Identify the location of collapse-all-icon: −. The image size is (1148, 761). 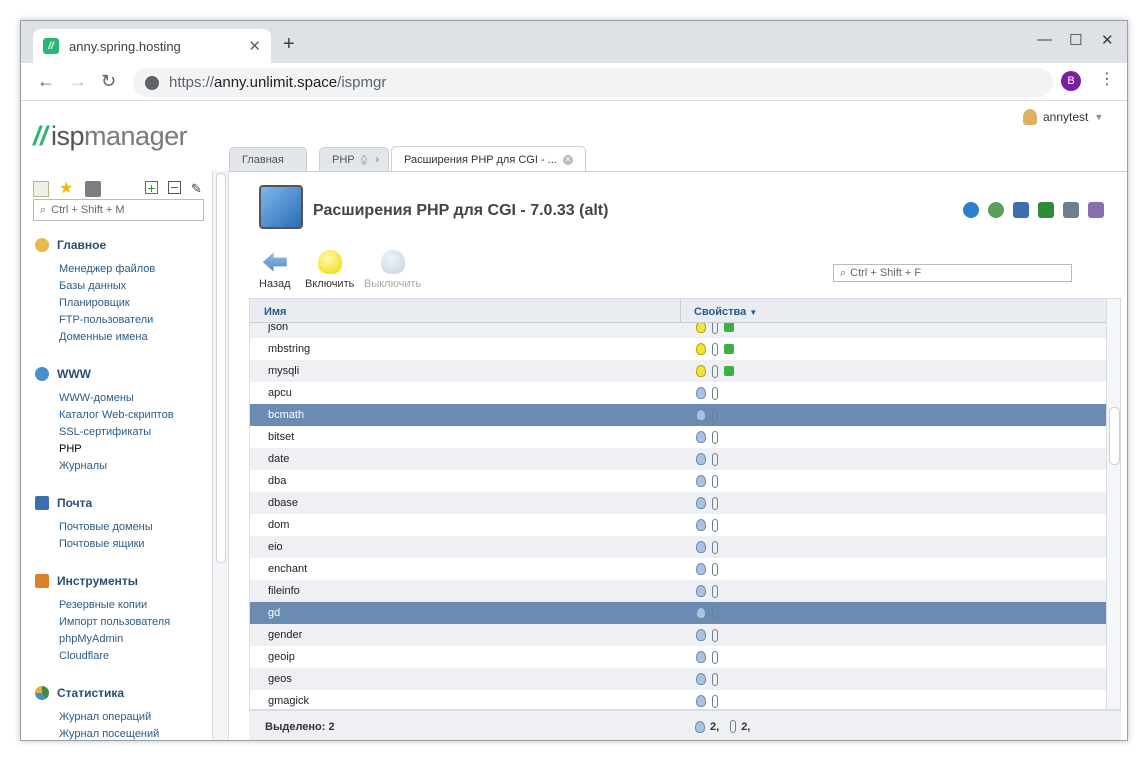
(174, 187).